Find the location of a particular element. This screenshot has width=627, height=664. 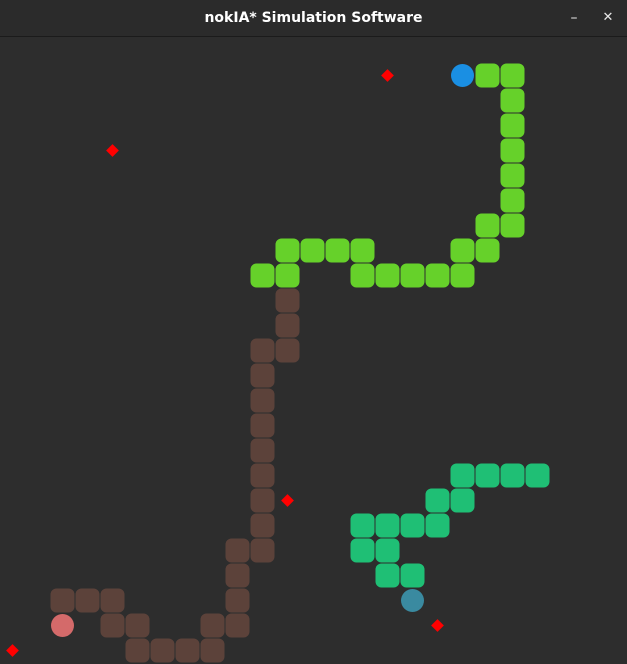

title-bar: nokIA* Simulation Software – ✕ is located at coordinates (313, 18).